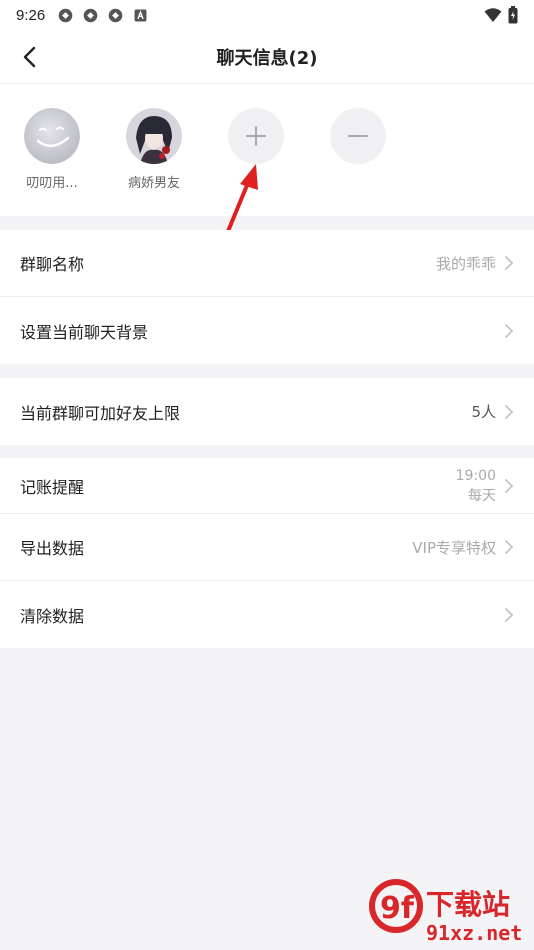 The image size is (534, 950). I want to click on back-button, so click(29, 57).